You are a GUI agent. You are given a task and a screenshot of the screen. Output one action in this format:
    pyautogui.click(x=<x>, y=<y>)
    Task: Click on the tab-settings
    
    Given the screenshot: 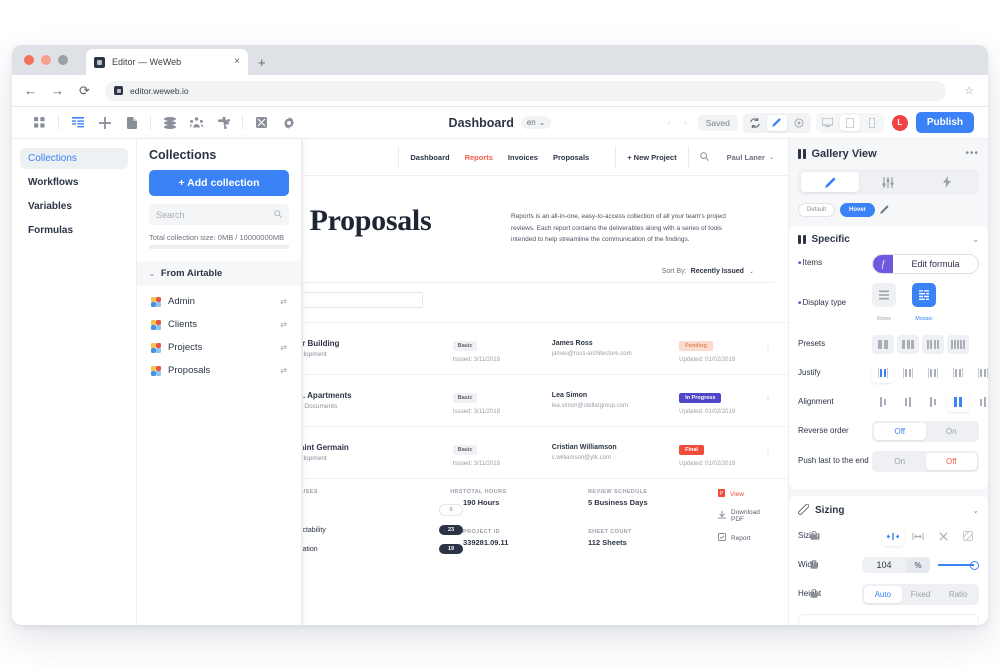 What is the action you would take?
    pyautogui.click(x=888, y=182)
    